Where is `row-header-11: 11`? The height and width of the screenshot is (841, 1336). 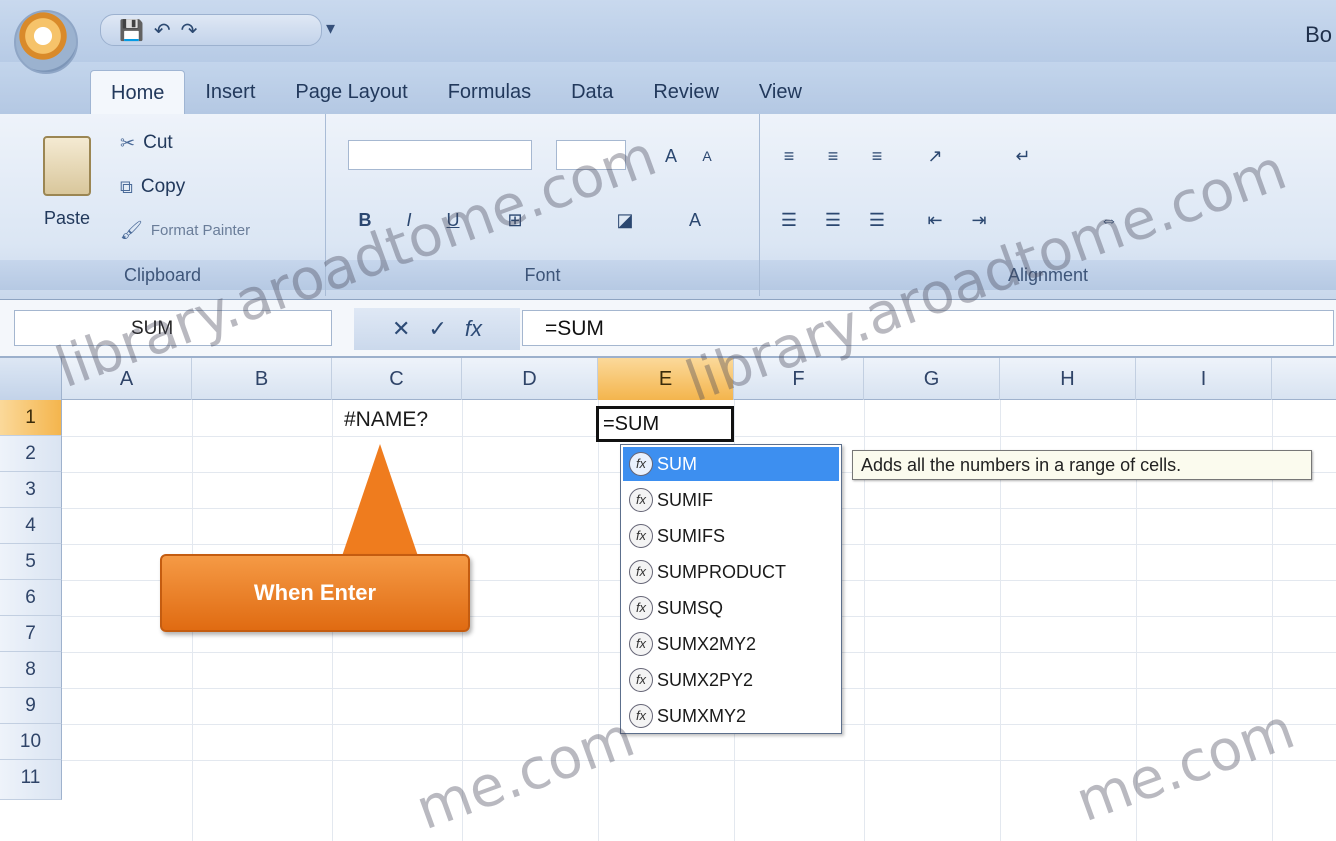 row-header-11: 11 is located at coordinates (31, 780).